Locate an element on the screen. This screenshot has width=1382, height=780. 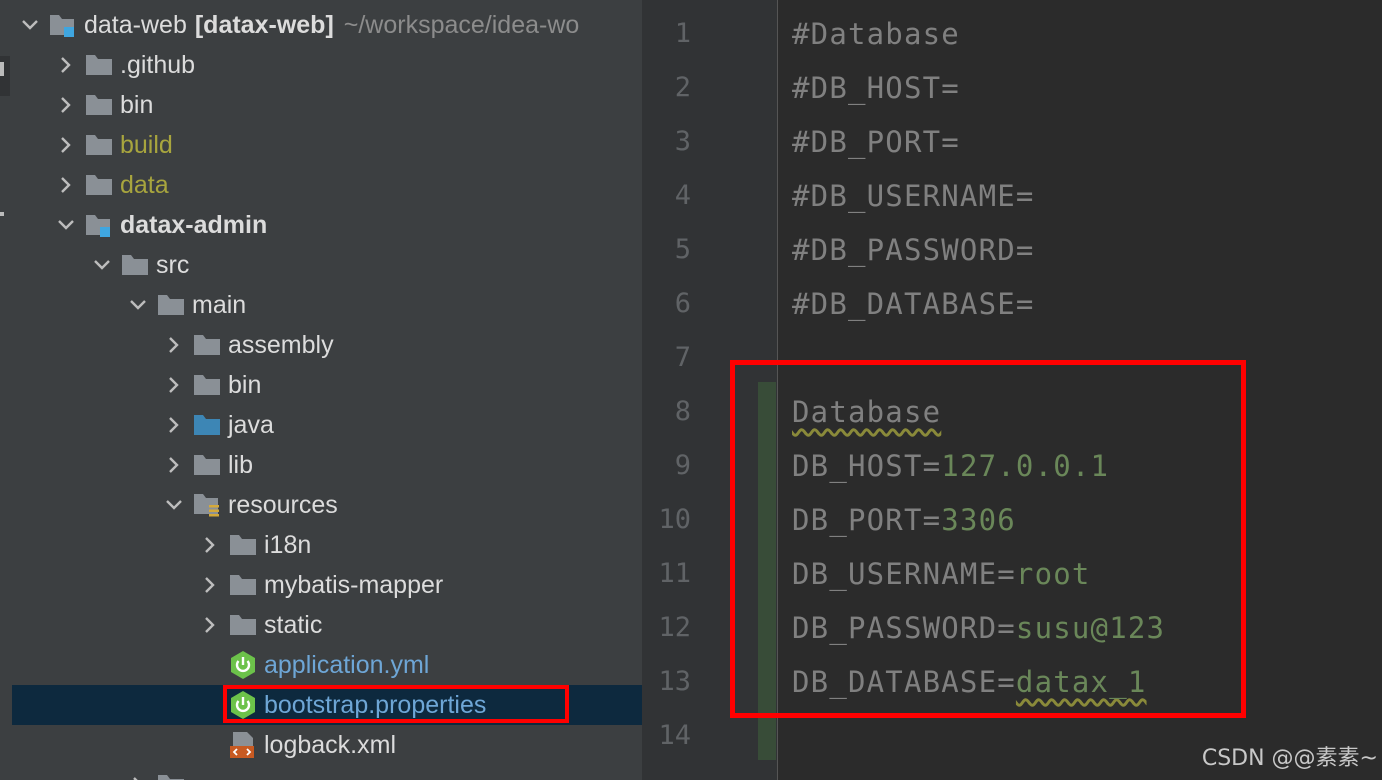
code-line: #DB_PORT= is located at coordinates (876, 142).